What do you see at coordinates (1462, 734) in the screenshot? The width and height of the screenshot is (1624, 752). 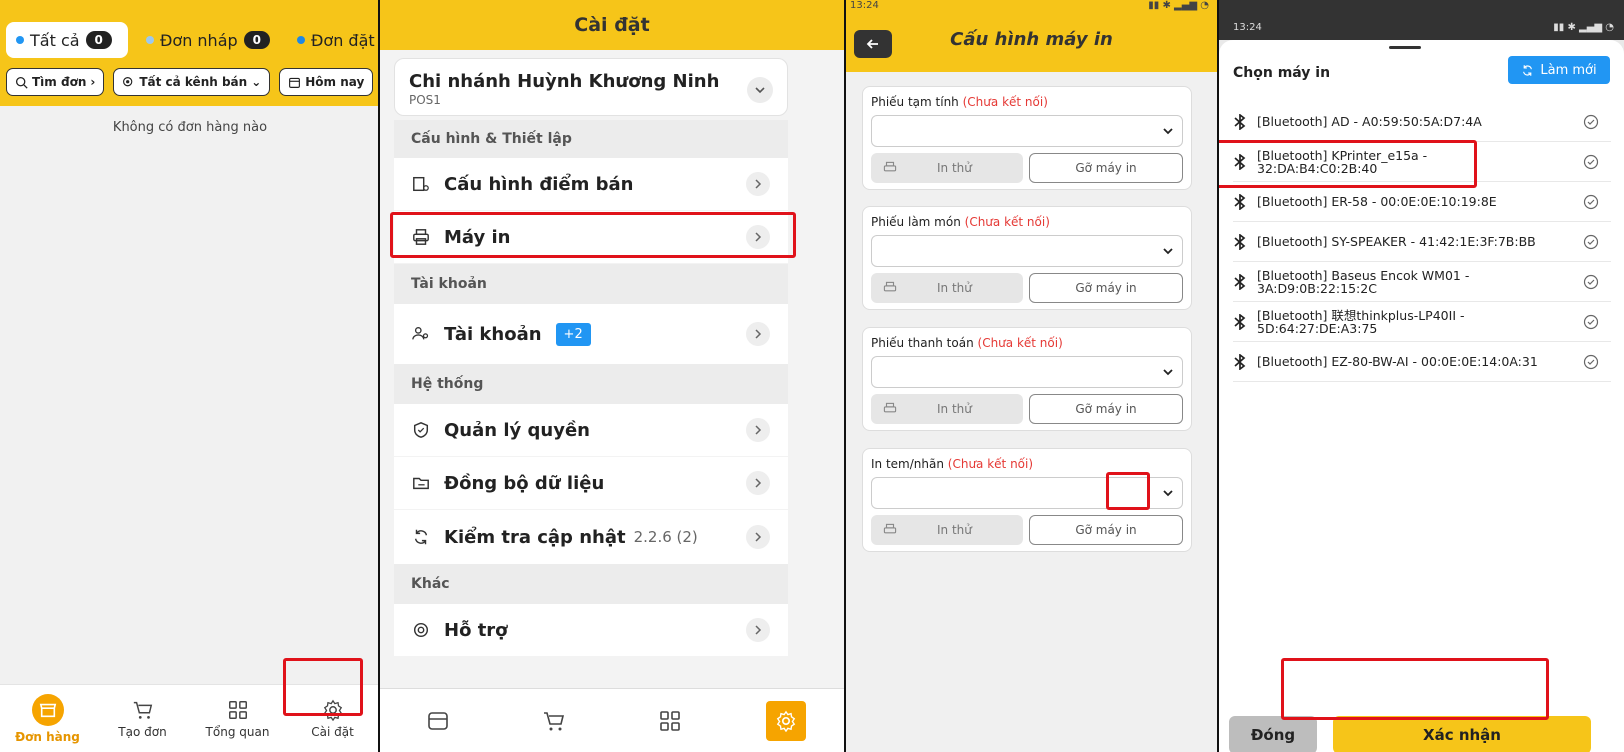 I see `confirm-button: Xác nhận` at bounding box center [1462, 734].